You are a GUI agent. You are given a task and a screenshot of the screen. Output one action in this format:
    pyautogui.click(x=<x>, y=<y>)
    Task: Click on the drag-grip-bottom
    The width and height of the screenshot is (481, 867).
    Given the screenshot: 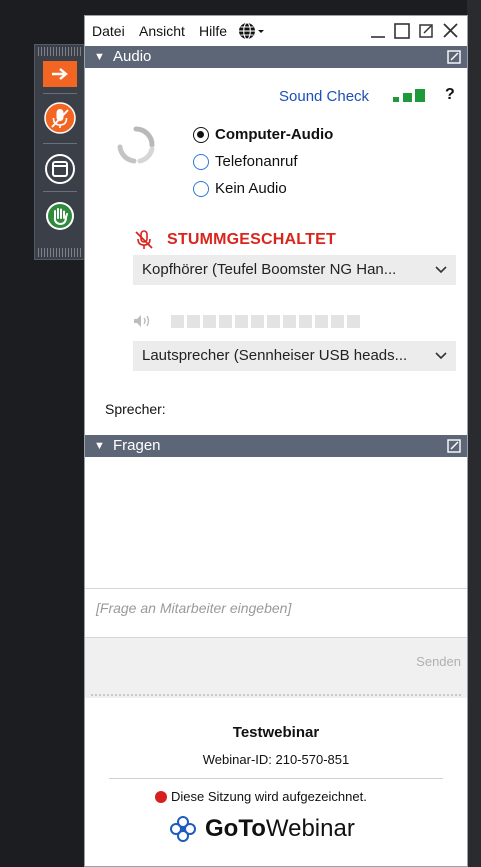 What is the action you would take?
    pyautogui.click(x=60, y=252)
    